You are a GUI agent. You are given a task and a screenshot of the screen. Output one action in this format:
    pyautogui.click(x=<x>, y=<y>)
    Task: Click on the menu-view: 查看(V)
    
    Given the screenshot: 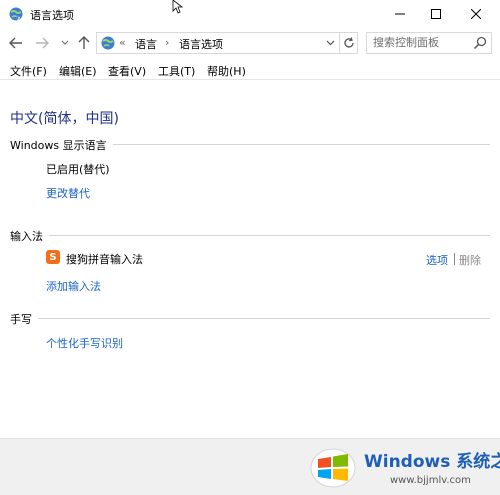 What is the action you would take?
    pyautogui.click(x=127, y=71)
    